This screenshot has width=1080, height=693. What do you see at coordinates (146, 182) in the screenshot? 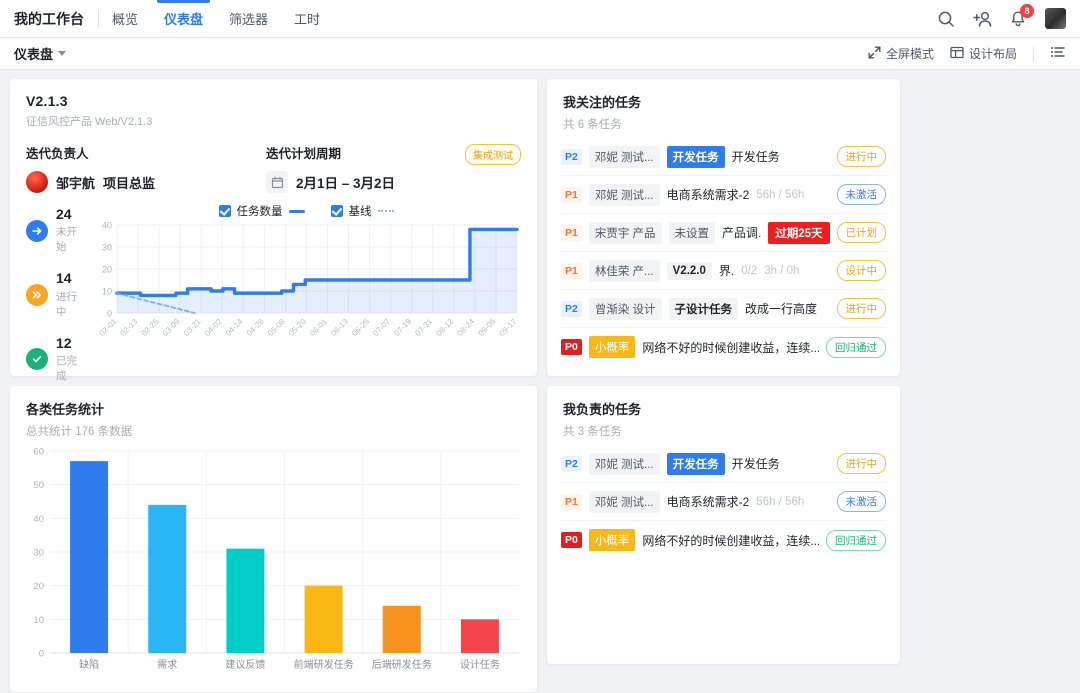
I see `iteration-owner-value: 邹宇航 项目总监` at bounding box center [146, 182].